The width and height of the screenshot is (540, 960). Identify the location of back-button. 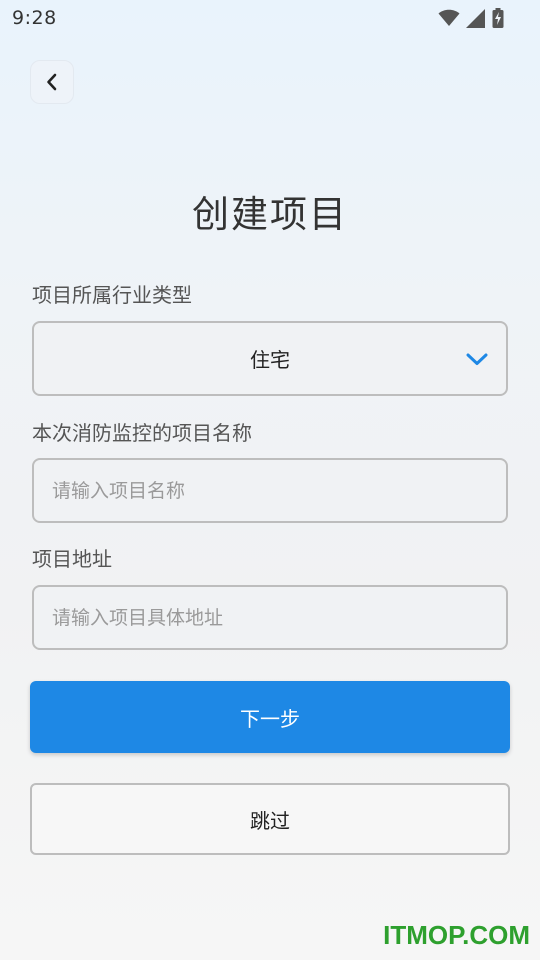
(52, 82).